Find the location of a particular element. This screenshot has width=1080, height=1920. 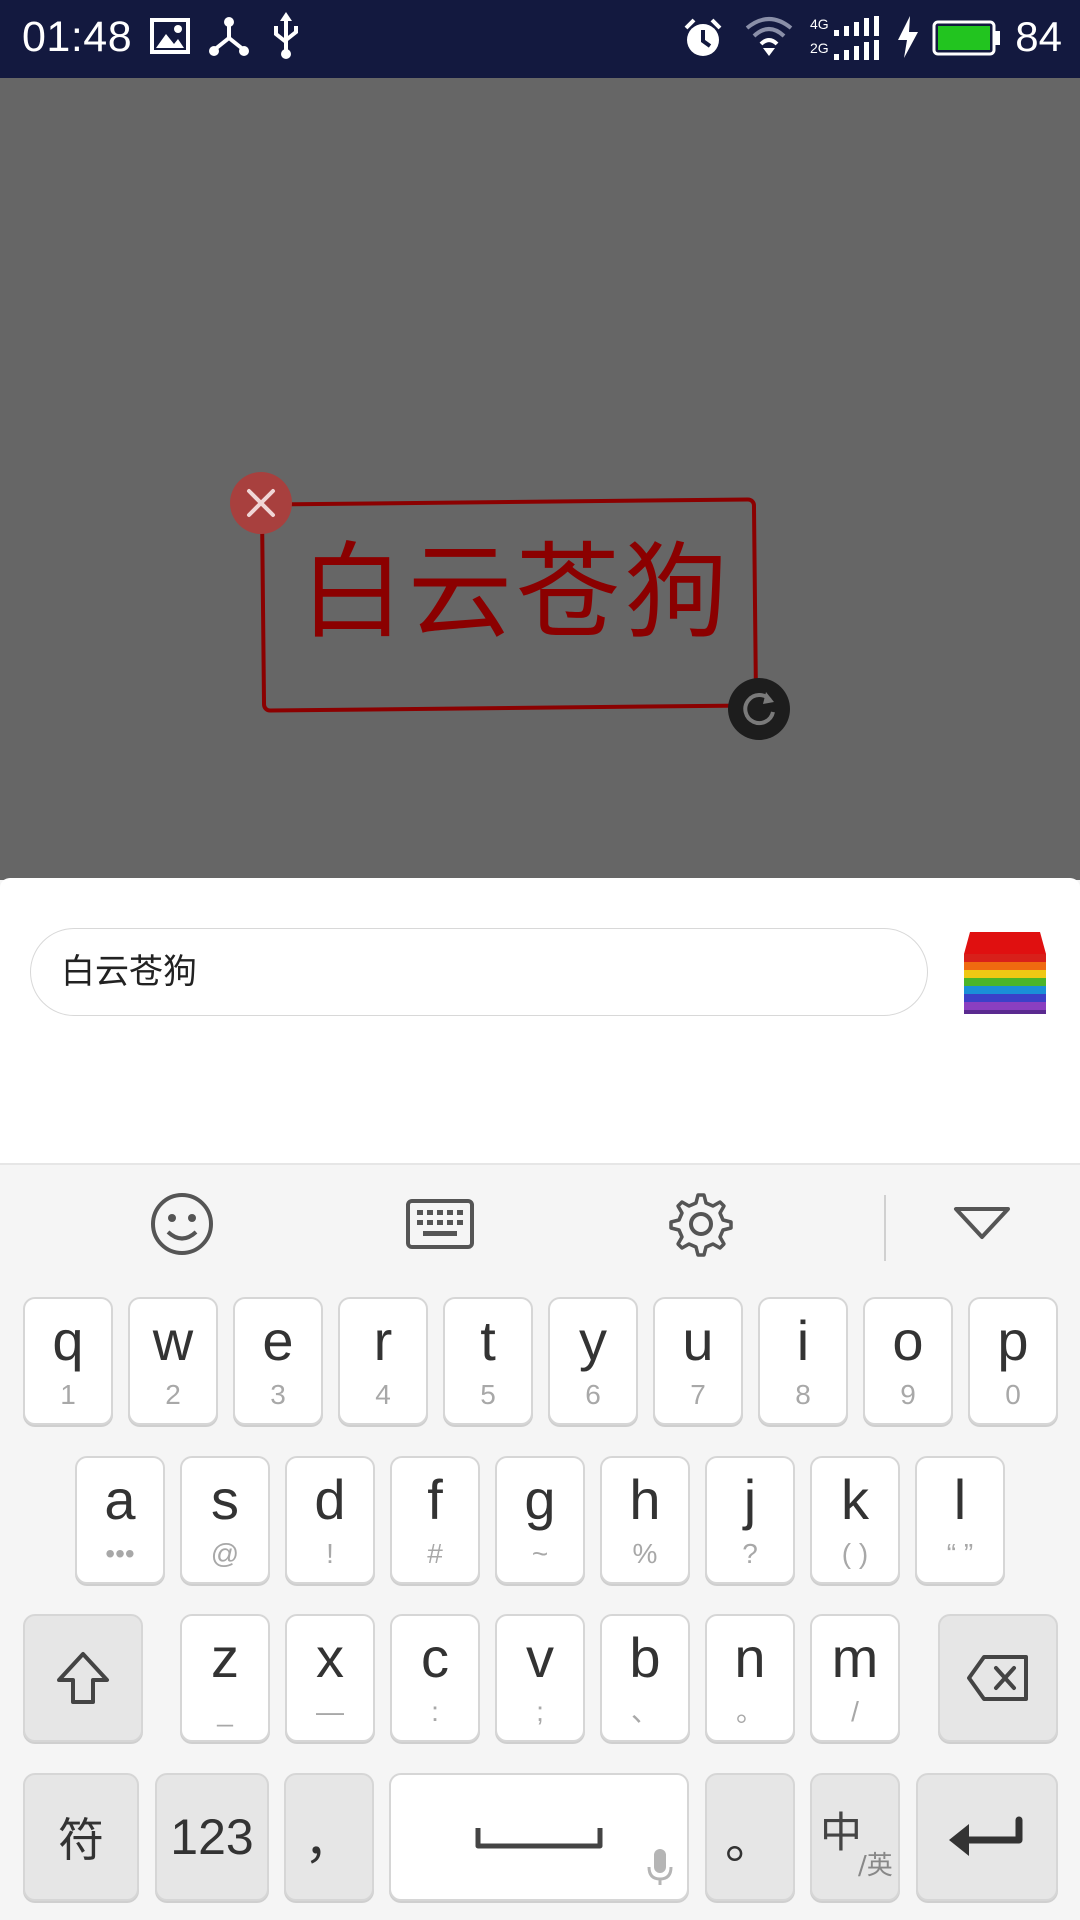

key-a: a ••• is located at coordinates (120, 1520).